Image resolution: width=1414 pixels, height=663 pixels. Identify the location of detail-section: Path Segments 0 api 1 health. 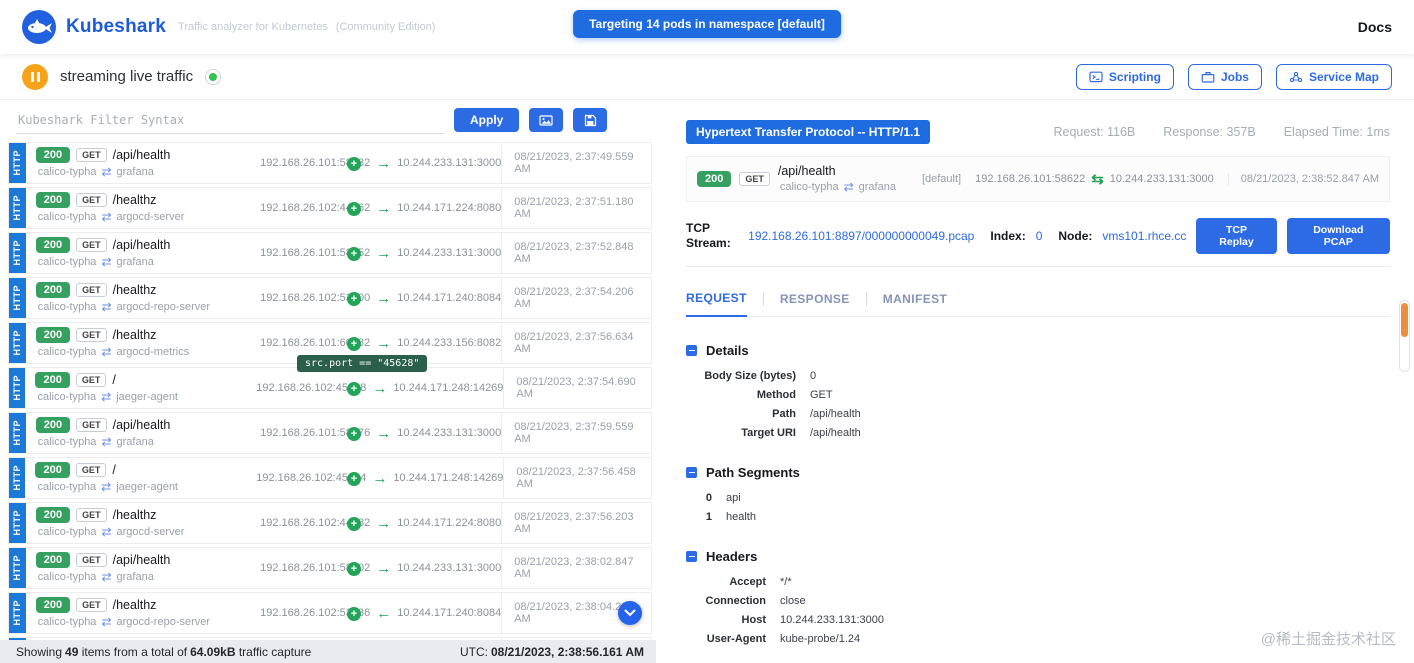
(1038, 494).